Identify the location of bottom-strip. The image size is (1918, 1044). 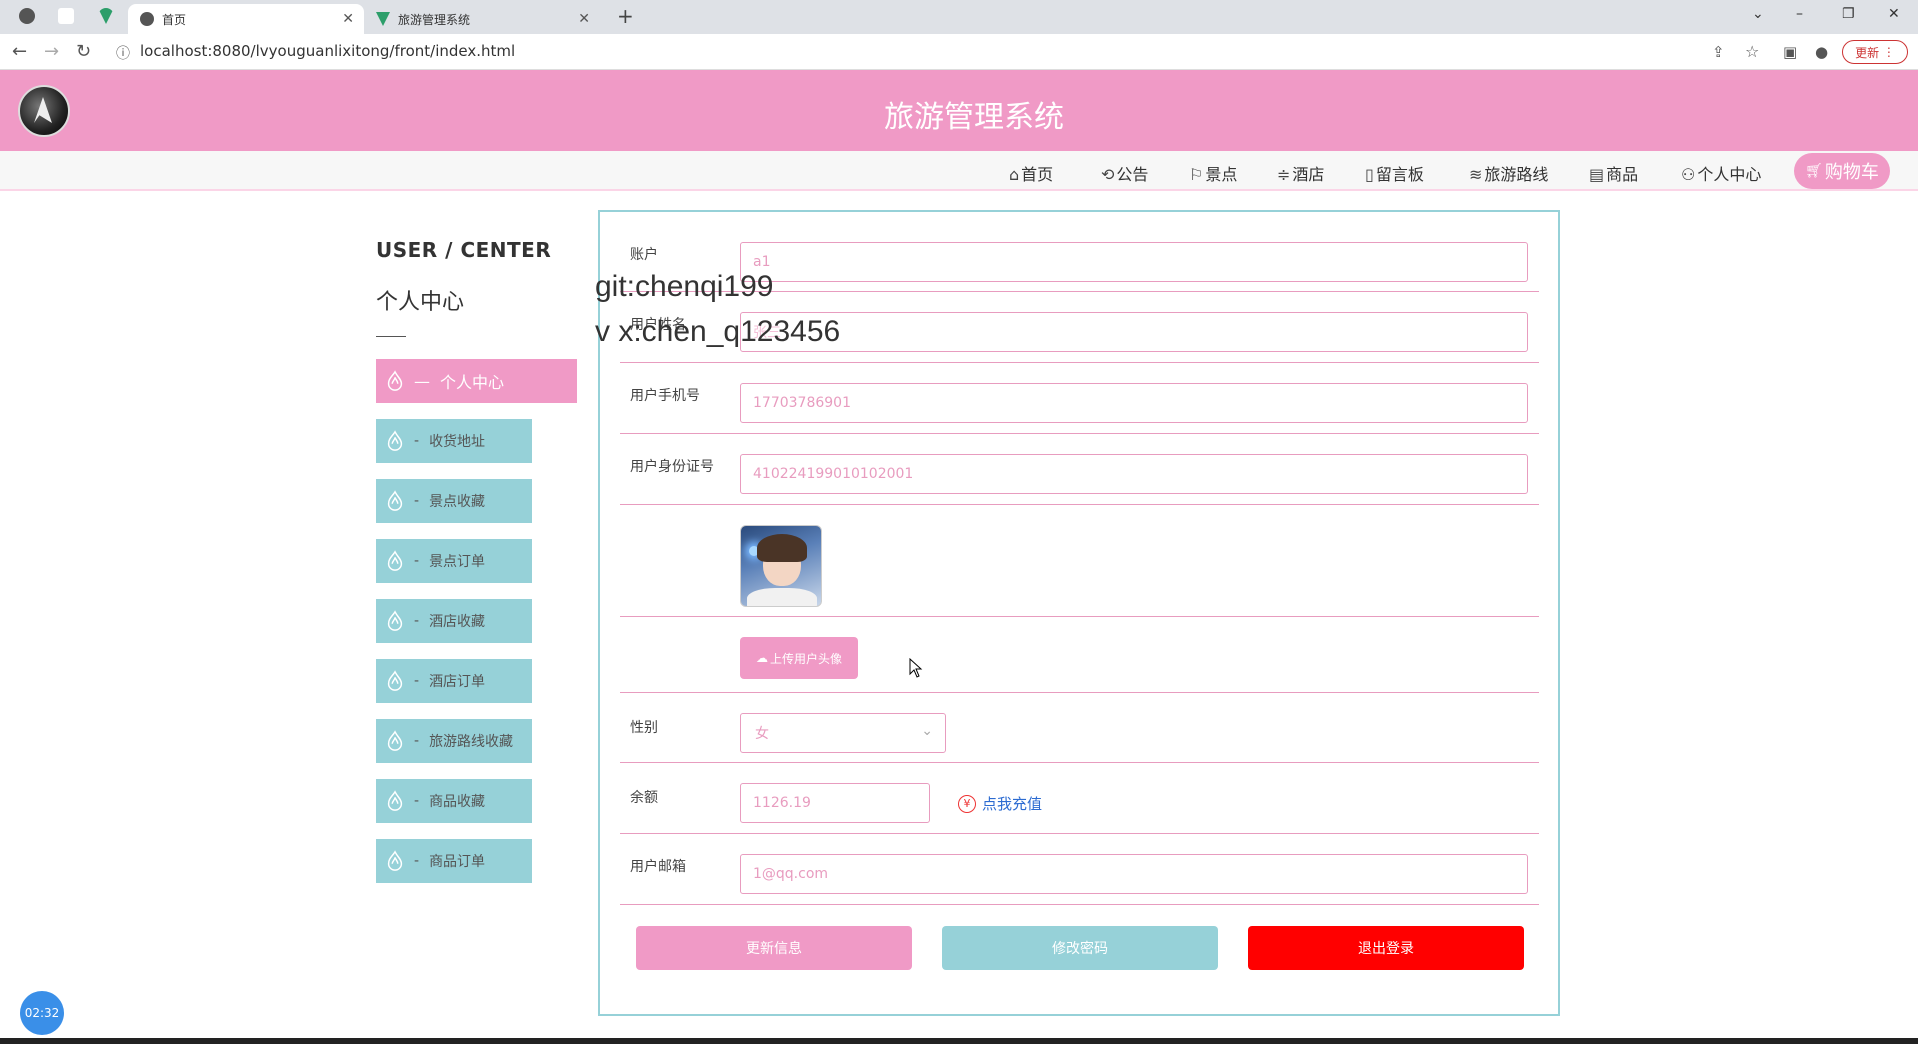
(959, 1041).